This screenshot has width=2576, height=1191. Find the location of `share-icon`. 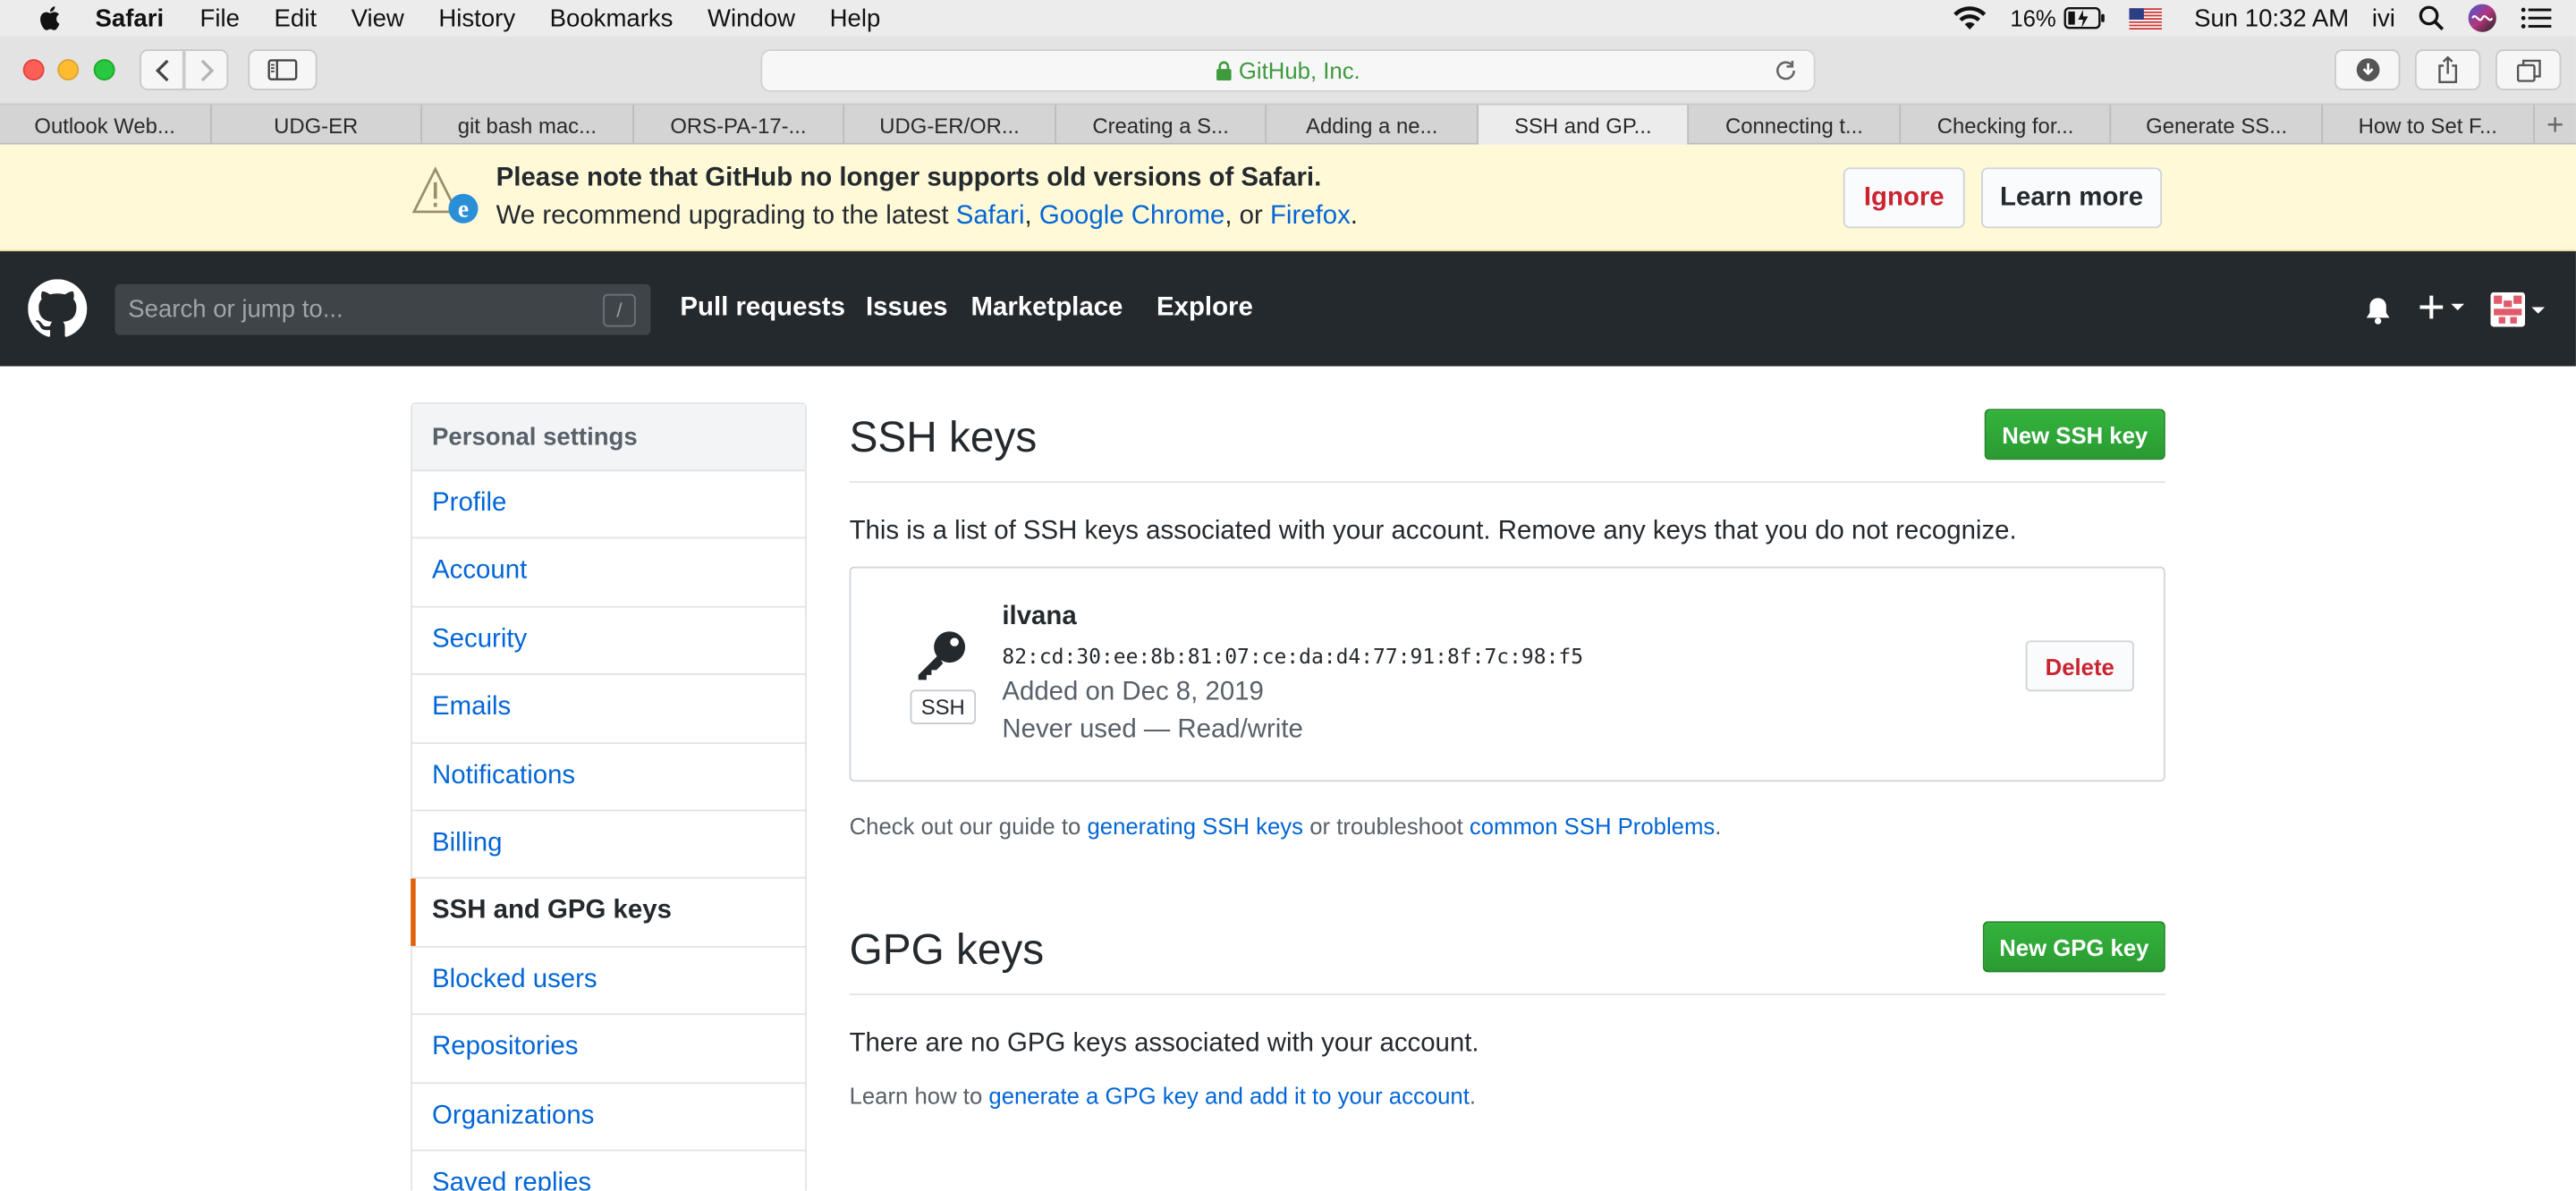

share-icon is located at coordinates (2448, 69).